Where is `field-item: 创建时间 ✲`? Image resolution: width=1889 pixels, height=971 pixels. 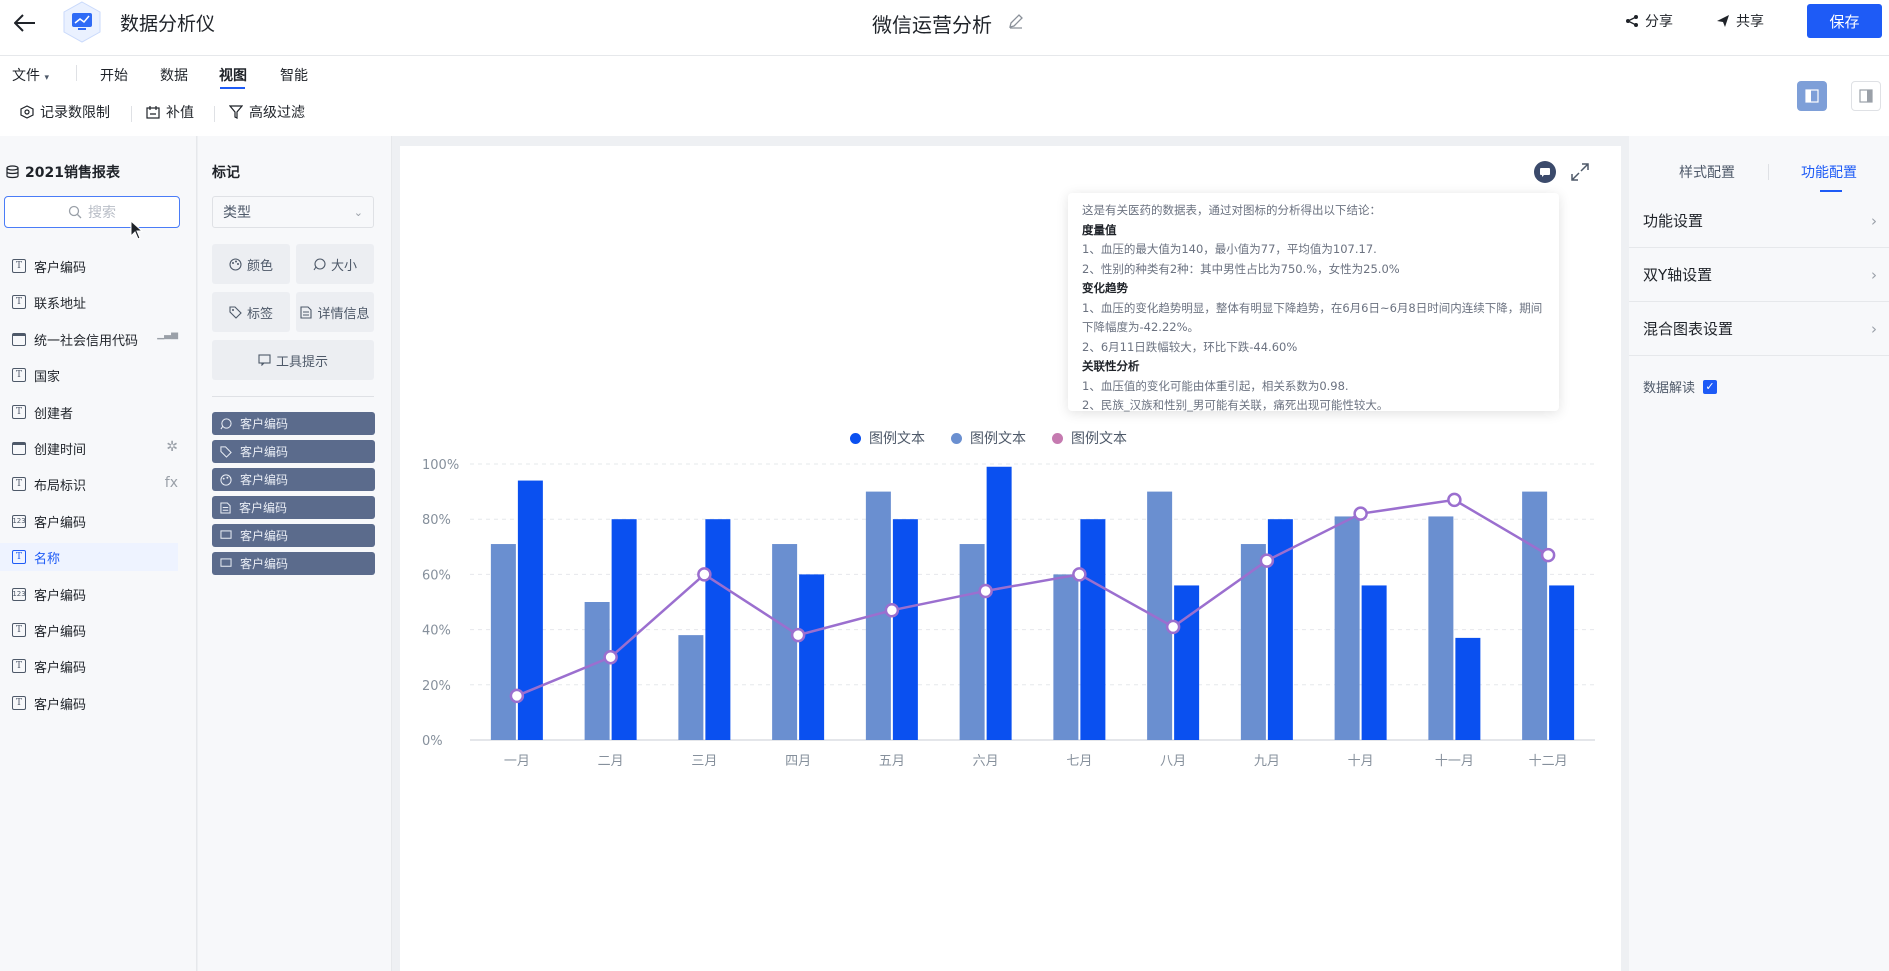
field-item: 创建时间 ✲ is located at coordinates (97, 448).